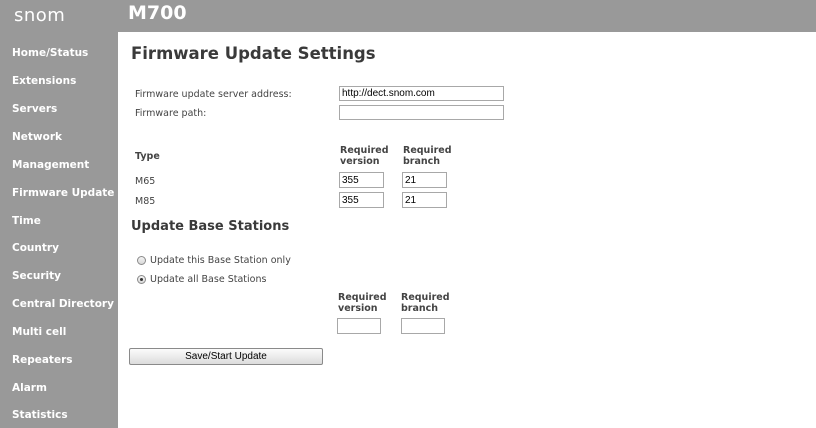  Describe the element at coordinates (40, 15) in the screenshot. I see `snom-logo: snom` at that location.